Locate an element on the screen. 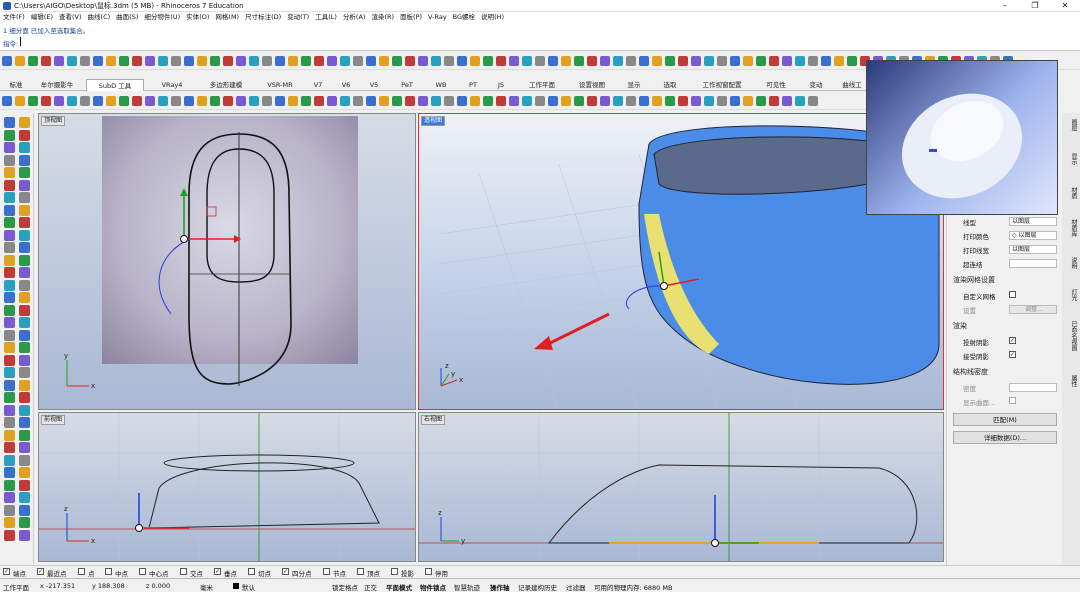 Image resolution: width=1080 pixels, height=592 pixels. menu-mesh: 网格(M) is located at coordinates (227, 17).